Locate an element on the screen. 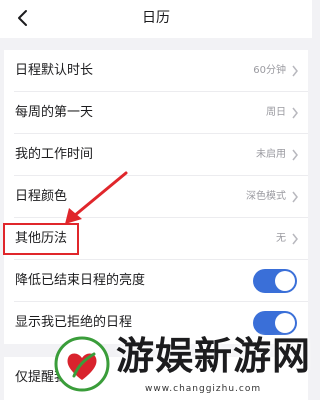 This screenshot has width=320, height=400. toggle-knob is located at coordinates (285, 281).